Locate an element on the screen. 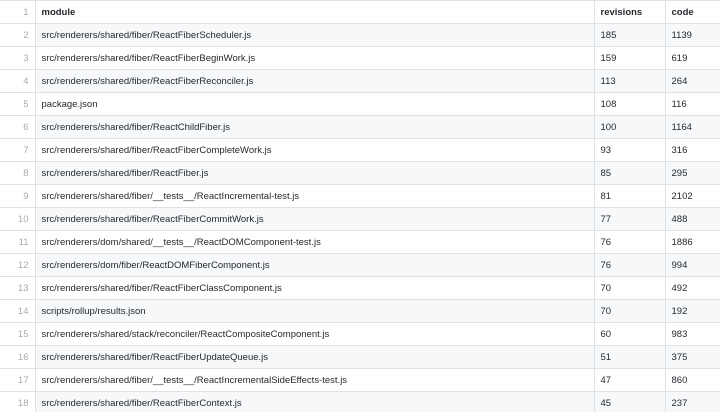 The height and width of the screenshot is (412, 720). line-number: 7 is located at coordinates (18, 150).